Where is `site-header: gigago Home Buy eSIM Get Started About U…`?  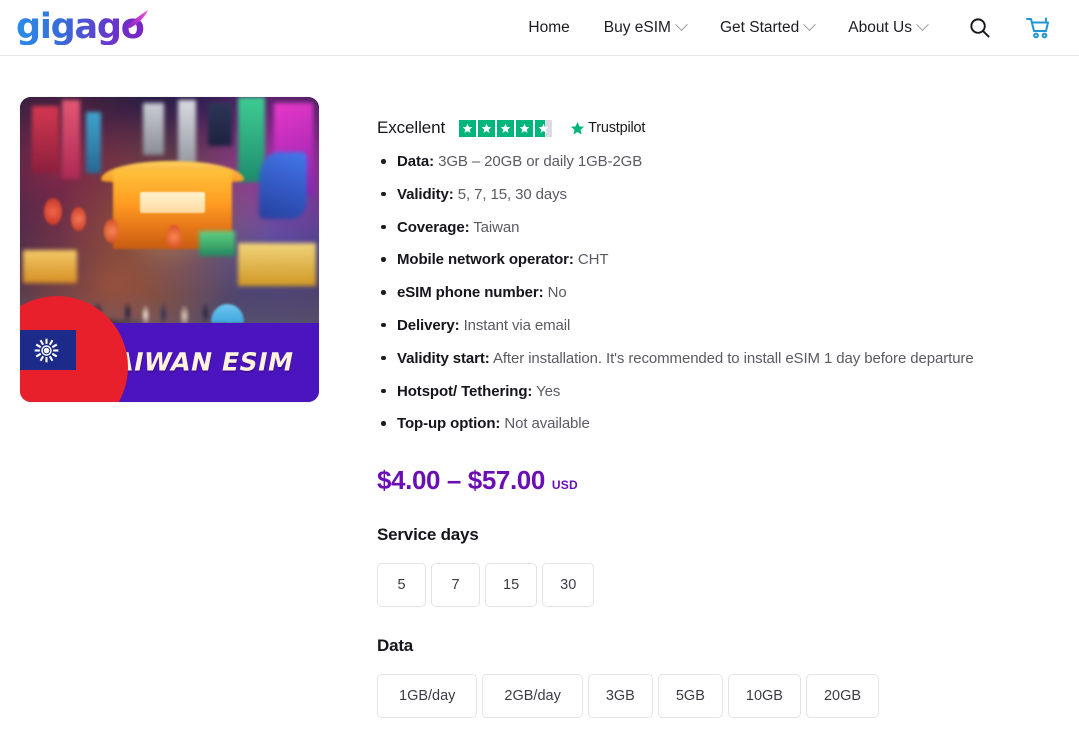 site-header: gigago Home Buy eSIM Get Started About U… is located at coordinates (539, 28).